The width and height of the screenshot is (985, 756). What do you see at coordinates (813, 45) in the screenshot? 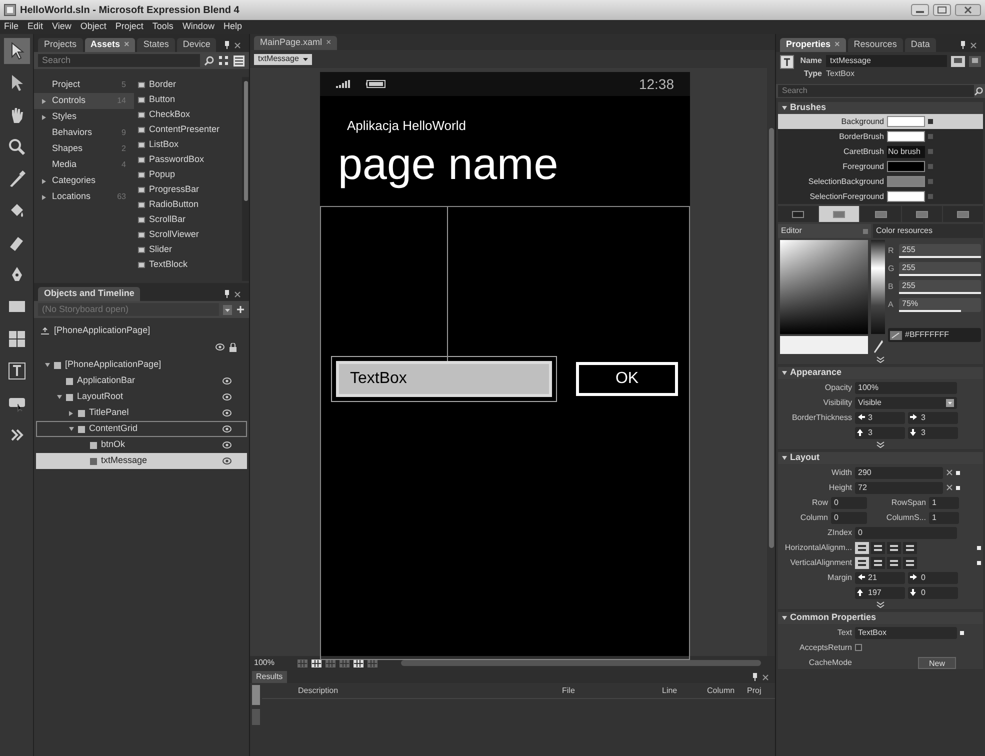
I see `panel-tab: Properties ×` at bounding box center [813, 45].